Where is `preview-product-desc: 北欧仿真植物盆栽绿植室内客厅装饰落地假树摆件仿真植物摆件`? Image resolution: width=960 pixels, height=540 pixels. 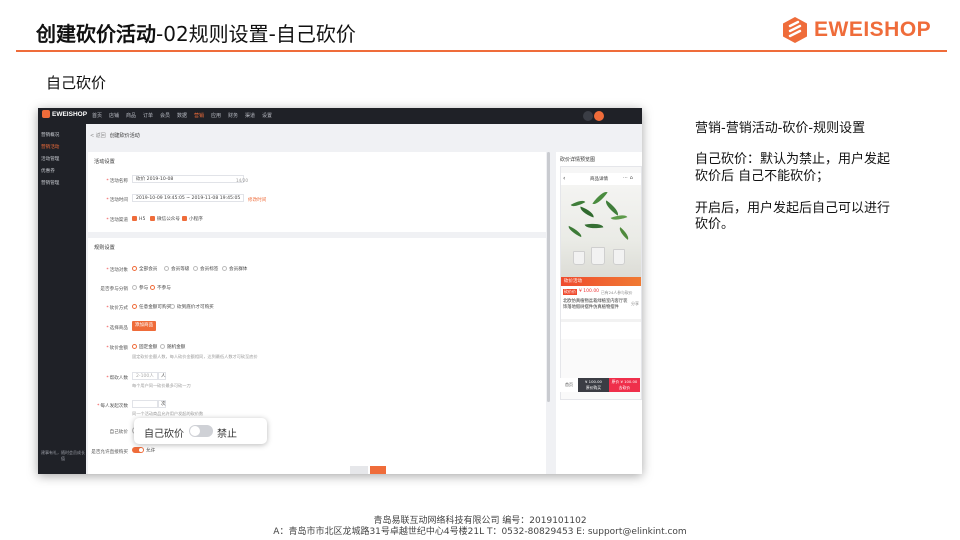
preview-product-desc: 北欧仿真植物盆栽绿植室内客厅装饰落地假树摆件仿真植物摆件 is located at coordinates (595, 304).